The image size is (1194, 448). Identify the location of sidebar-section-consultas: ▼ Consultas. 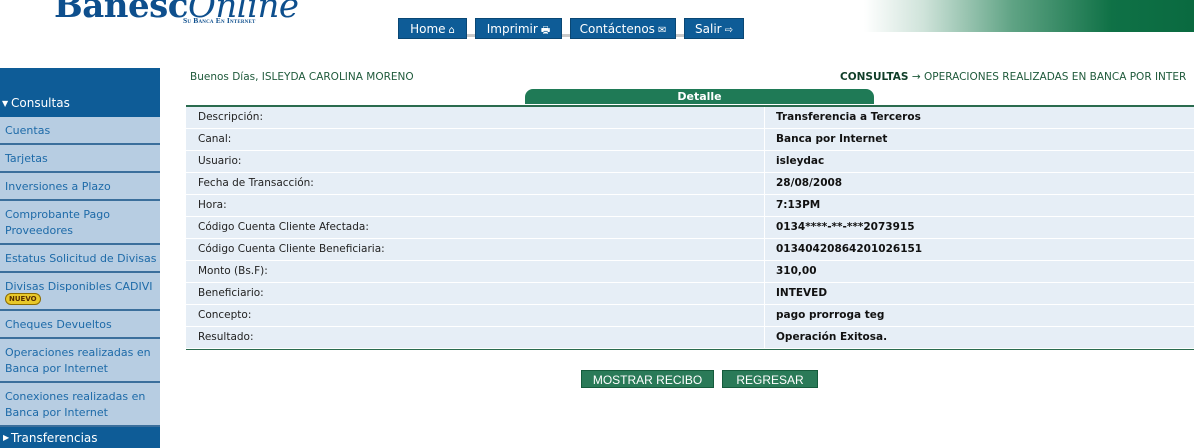
(80, 92).